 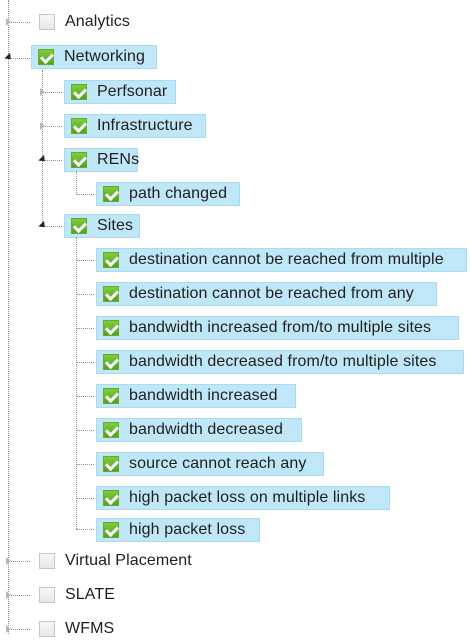 I want to click on tree-node-rens: RENs, so click(x=102, y=160).